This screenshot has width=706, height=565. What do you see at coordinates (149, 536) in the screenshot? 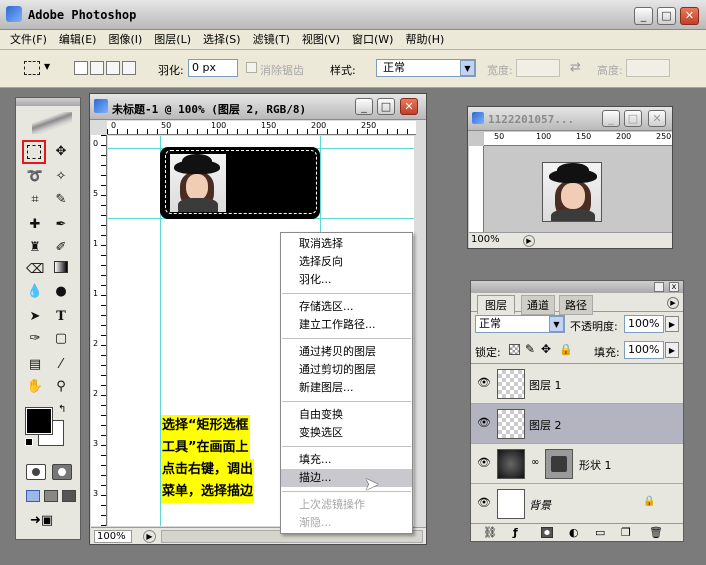
I see `status-menu-icon: ▶` at bounding box center [149, 536].